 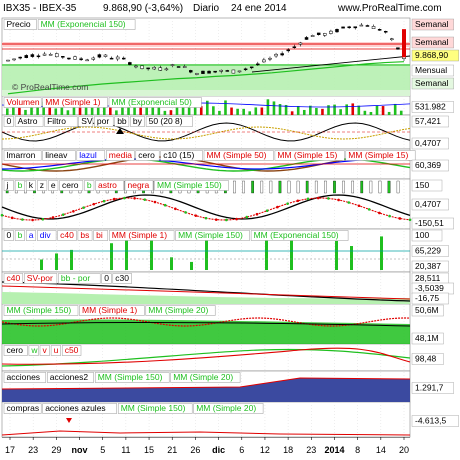 What do you see at coordinates (88, 155) in the screenshot?
I see `legend-label: lazul` at bounding box center [88, 155].